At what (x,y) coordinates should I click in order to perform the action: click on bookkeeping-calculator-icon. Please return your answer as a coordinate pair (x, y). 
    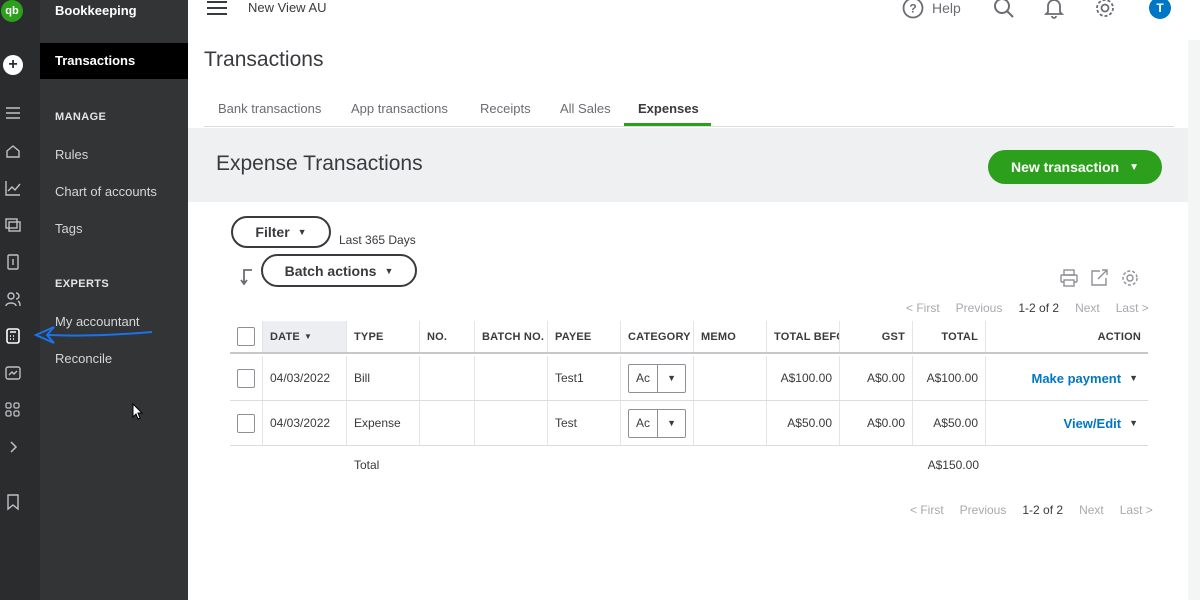
    Looking at the image, I should click on (13, 336).